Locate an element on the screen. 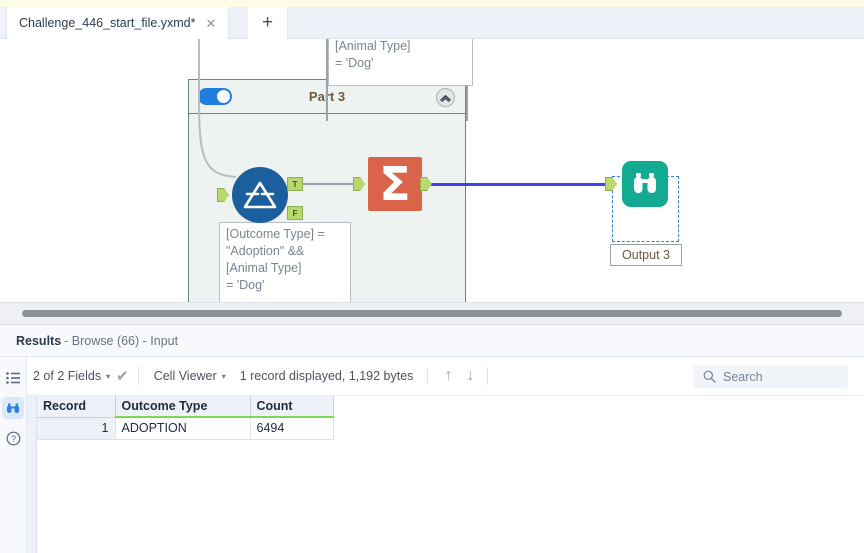  new-tab-button: + is located at coordinates (268, 23).